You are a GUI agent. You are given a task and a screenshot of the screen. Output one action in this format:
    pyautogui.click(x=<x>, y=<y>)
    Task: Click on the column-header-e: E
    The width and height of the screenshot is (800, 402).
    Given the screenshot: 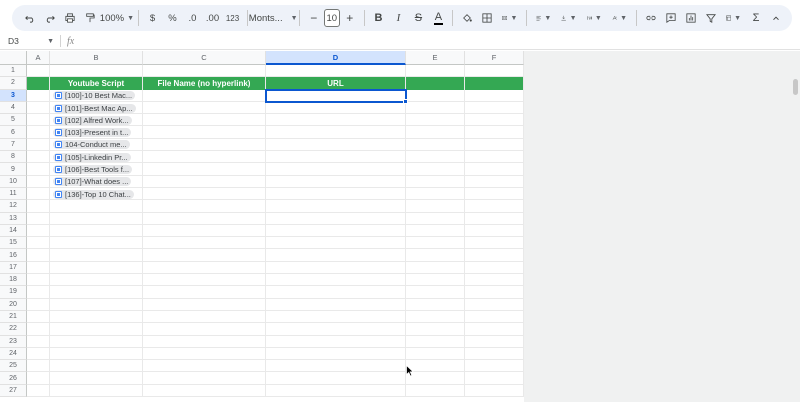 What is the action you would take?
    pyautogui.click(x=435, y=58)
    